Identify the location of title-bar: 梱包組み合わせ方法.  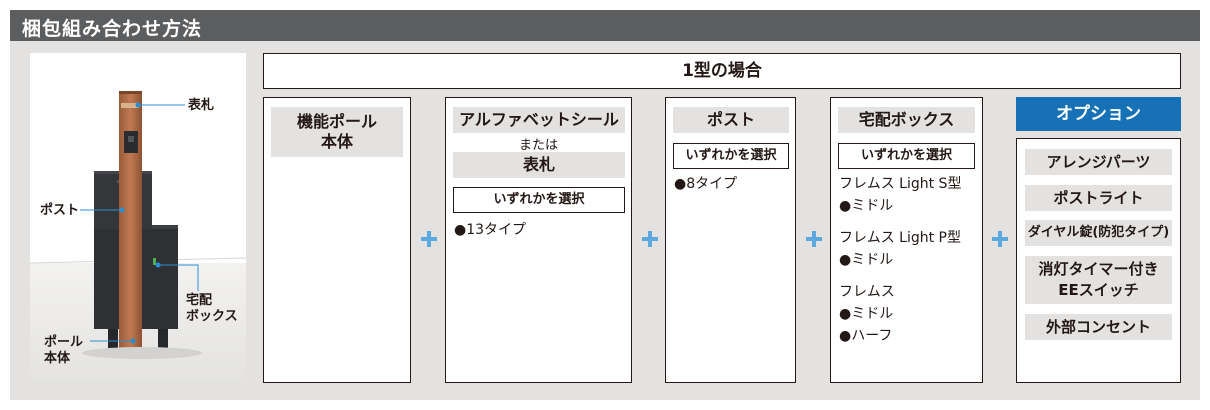
(605, 25).